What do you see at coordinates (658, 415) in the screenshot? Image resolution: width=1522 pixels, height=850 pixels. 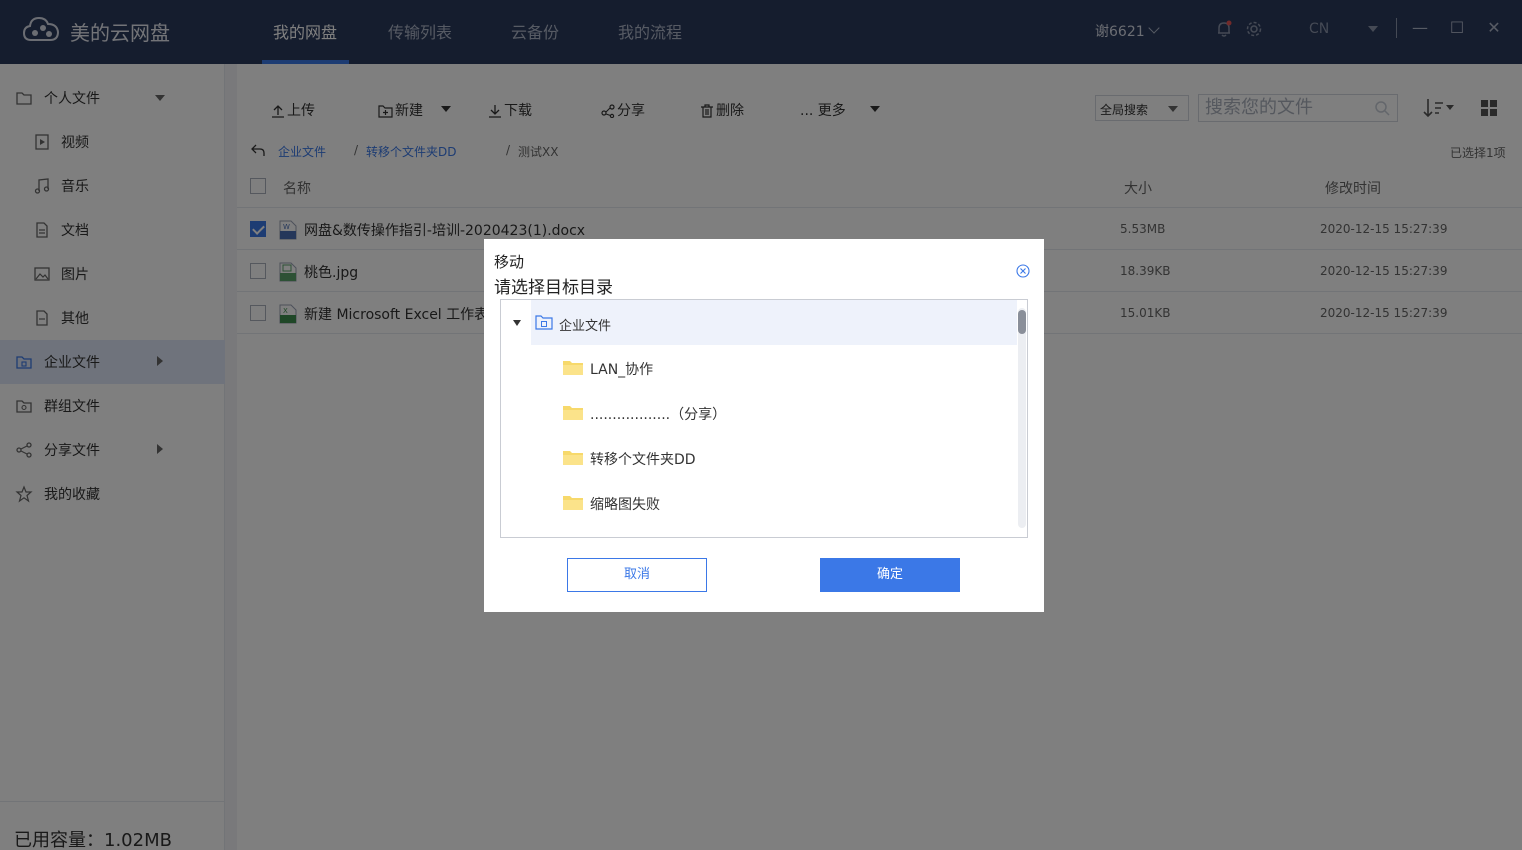 I see `tree-node-label: ..................（分享）` at bounding box center [658, 415].